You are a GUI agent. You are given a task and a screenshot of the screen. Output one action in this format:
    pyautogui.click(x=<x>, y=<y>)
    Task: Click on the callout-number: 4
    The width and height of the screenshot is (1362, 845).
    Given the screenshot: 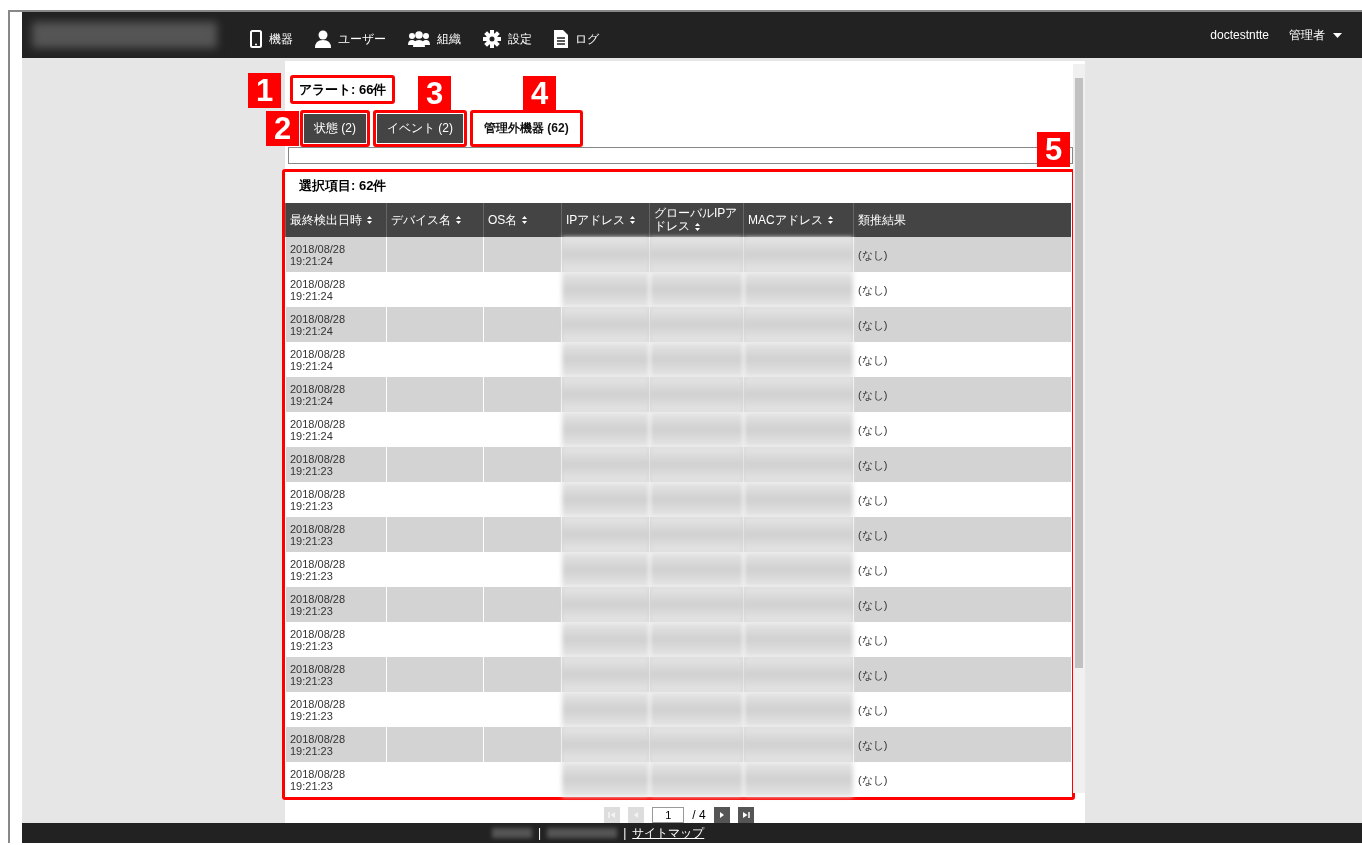 What is the action you would take?
    pyautogui.click(x=539, y=93)
    